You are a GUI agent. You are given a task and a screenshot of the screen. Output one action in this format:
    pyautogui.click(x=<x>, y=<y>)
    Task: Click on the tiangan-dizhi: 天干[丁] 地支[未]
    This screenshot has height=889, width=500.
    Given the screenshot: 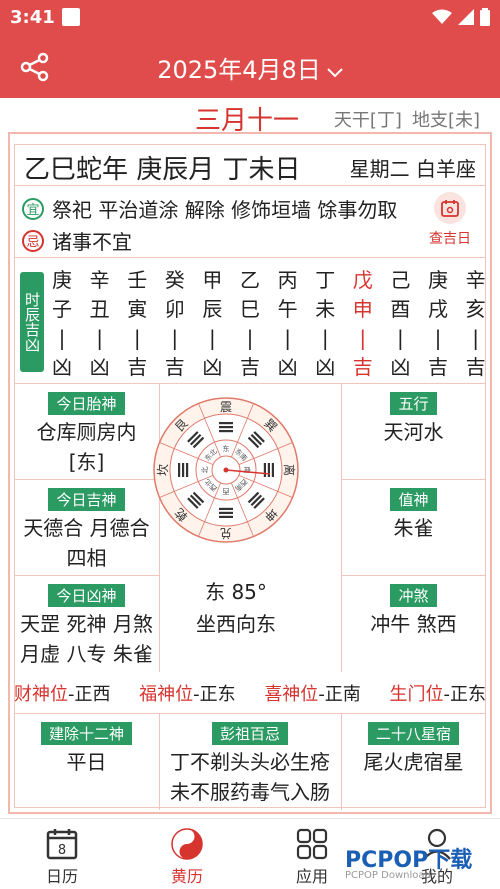 What is the action you would take?
    pyautogui.click(x=402, y=119)
    